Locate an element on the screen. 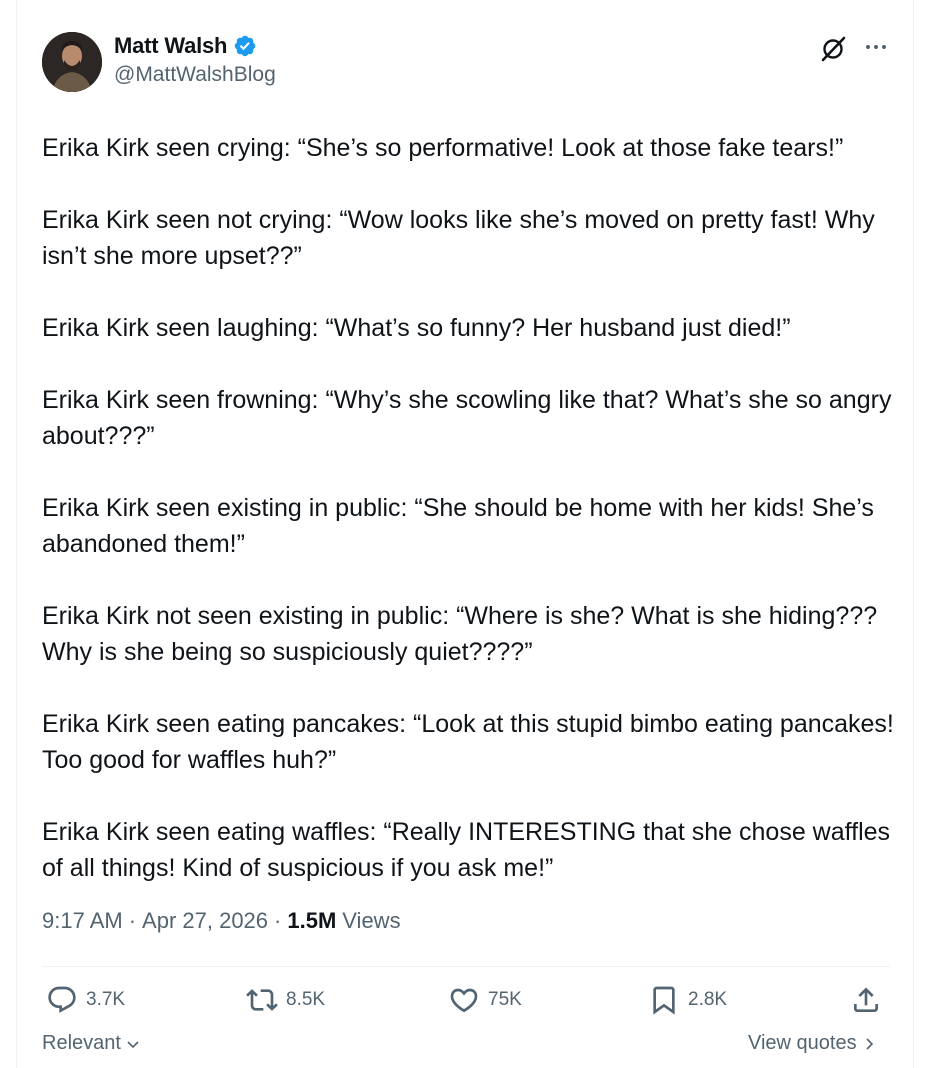 The width and height of the screenshot is (934, 1068). views-label: Views is located at coordinates (371, 920).